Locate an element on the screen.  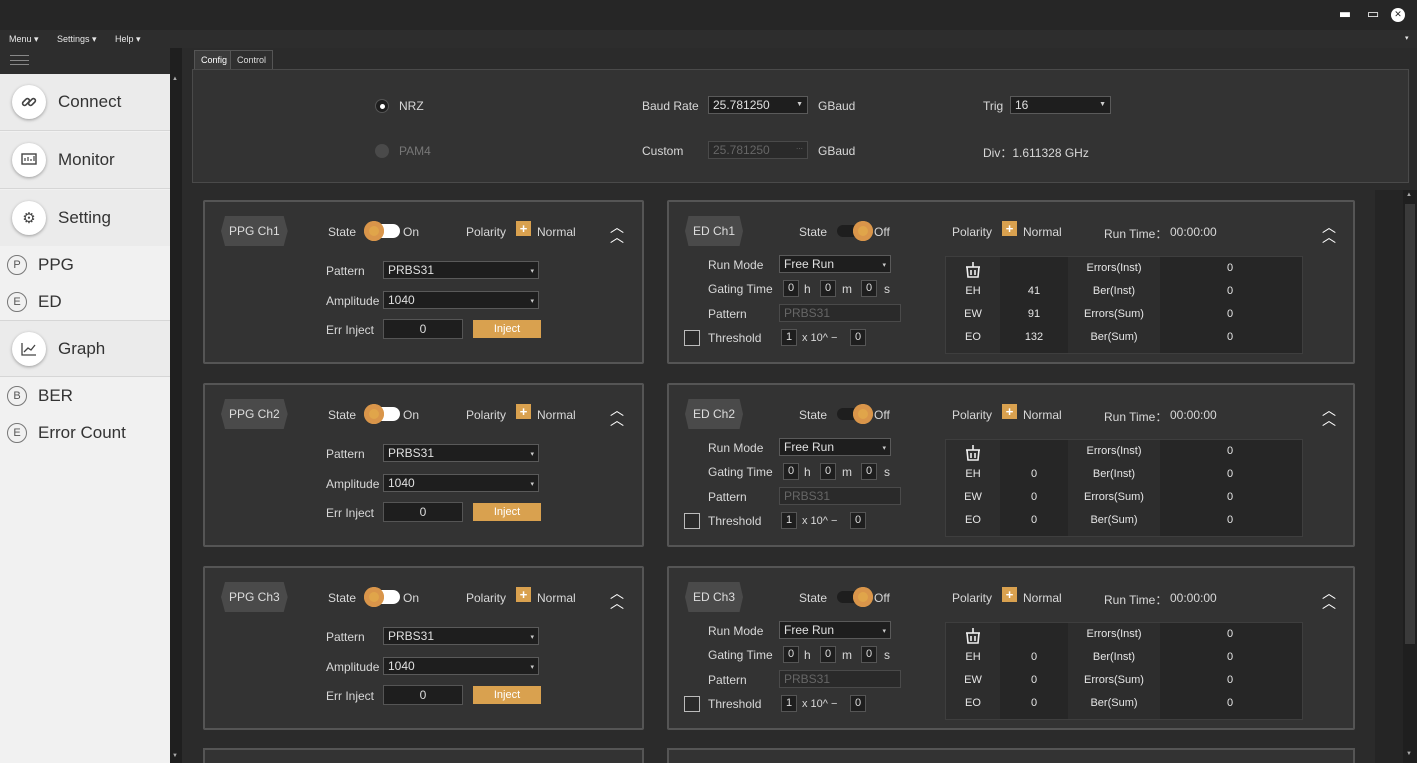
main-scrollbar: ▲ ▼ is located at coordinates (1410, 476).